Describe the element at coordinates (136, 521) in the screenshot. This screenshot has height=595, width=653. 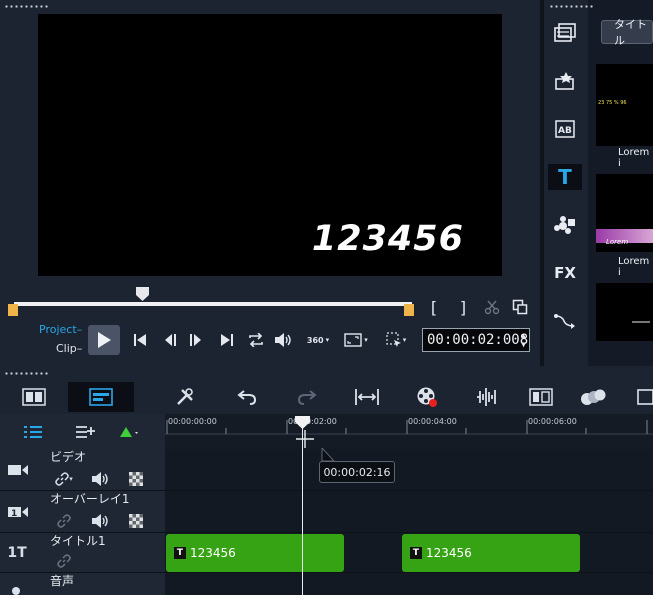
I see `overlay-ripple-icon` at that location.